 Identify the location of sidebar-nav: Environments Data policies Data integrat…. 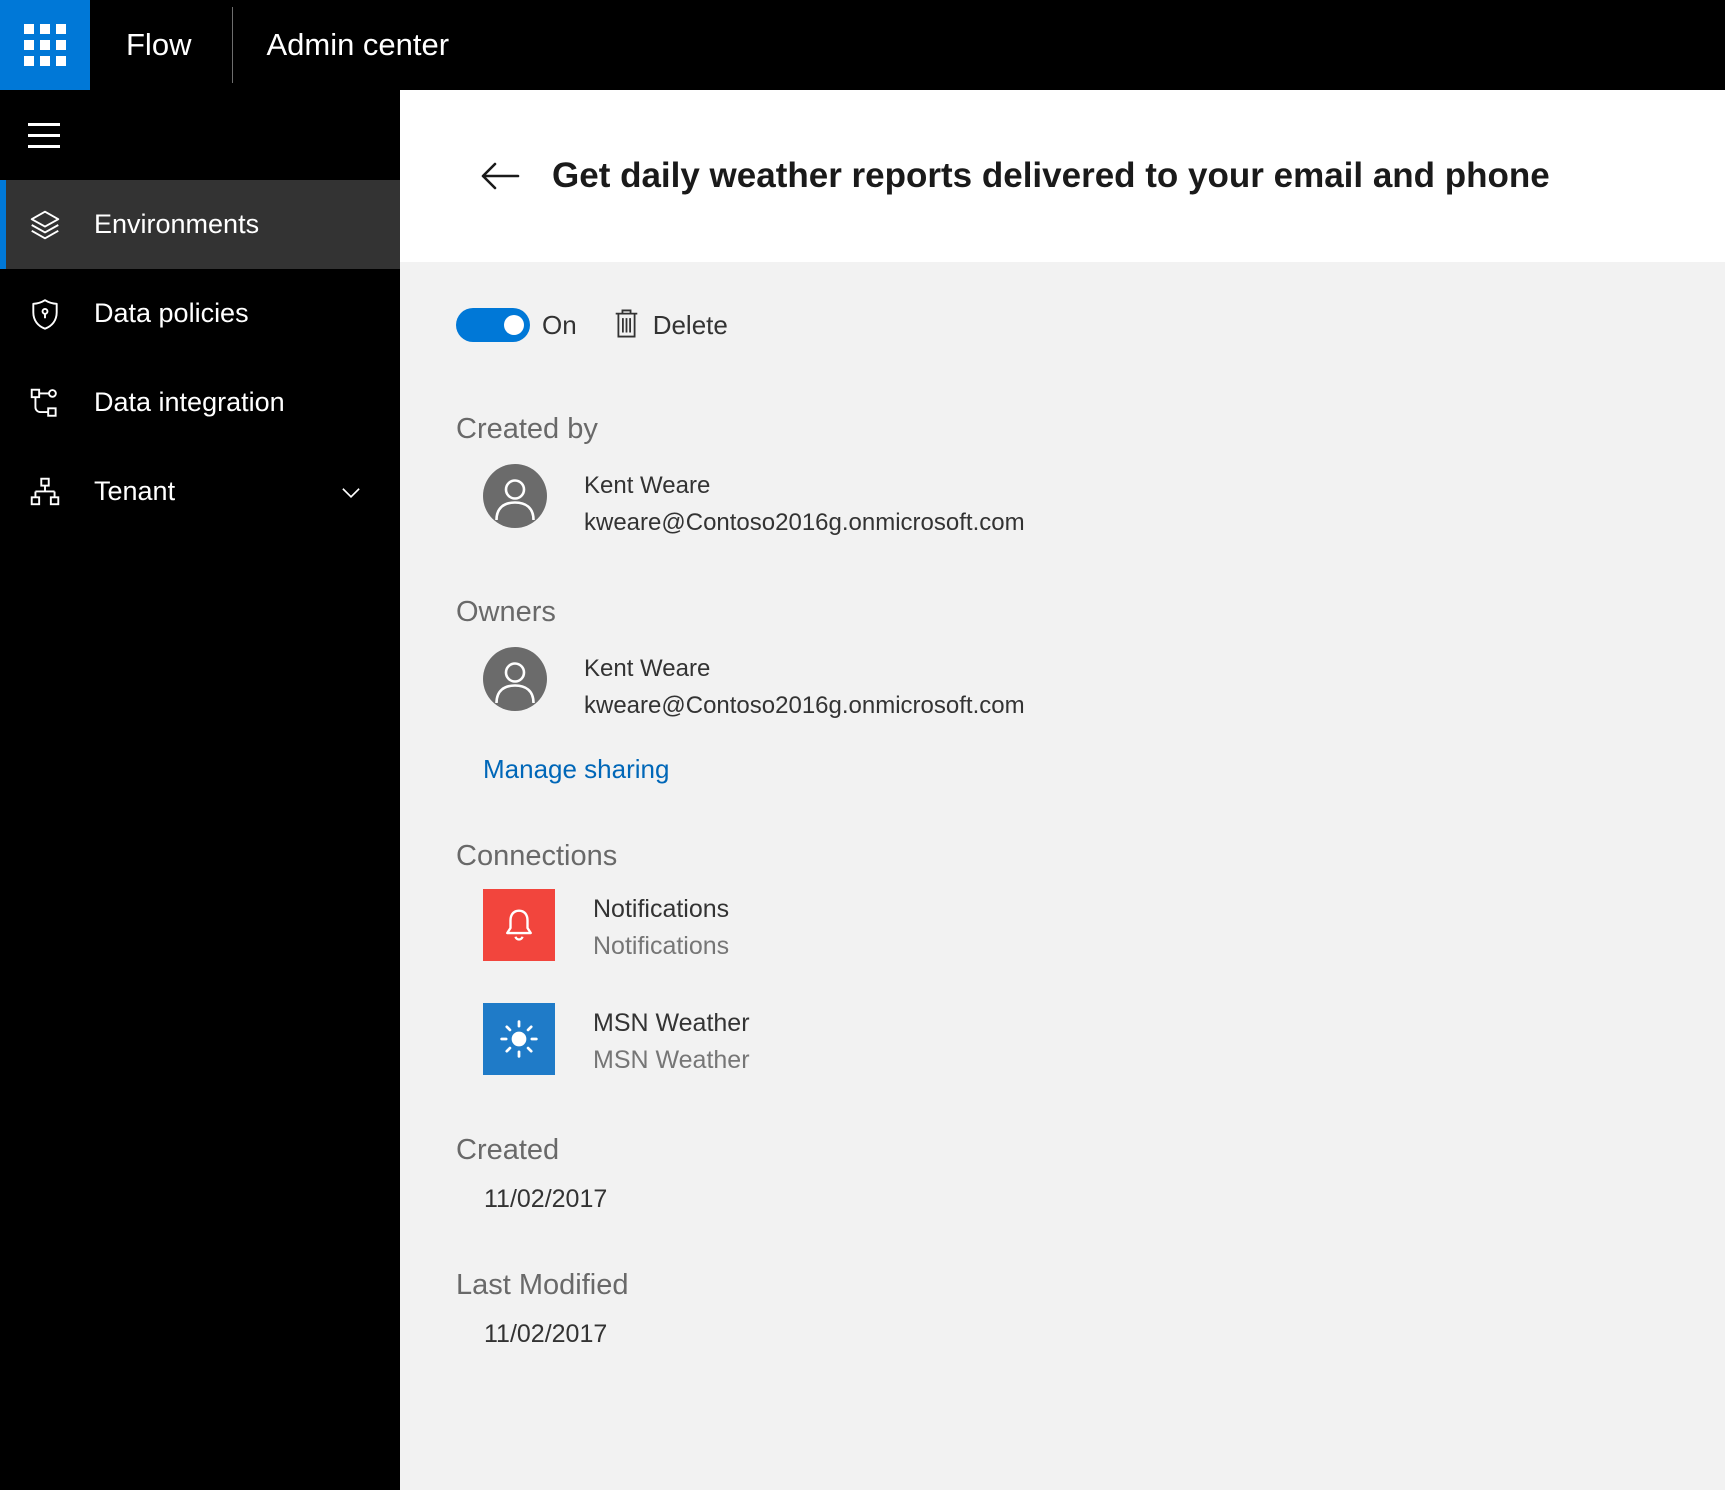
(200, 358).